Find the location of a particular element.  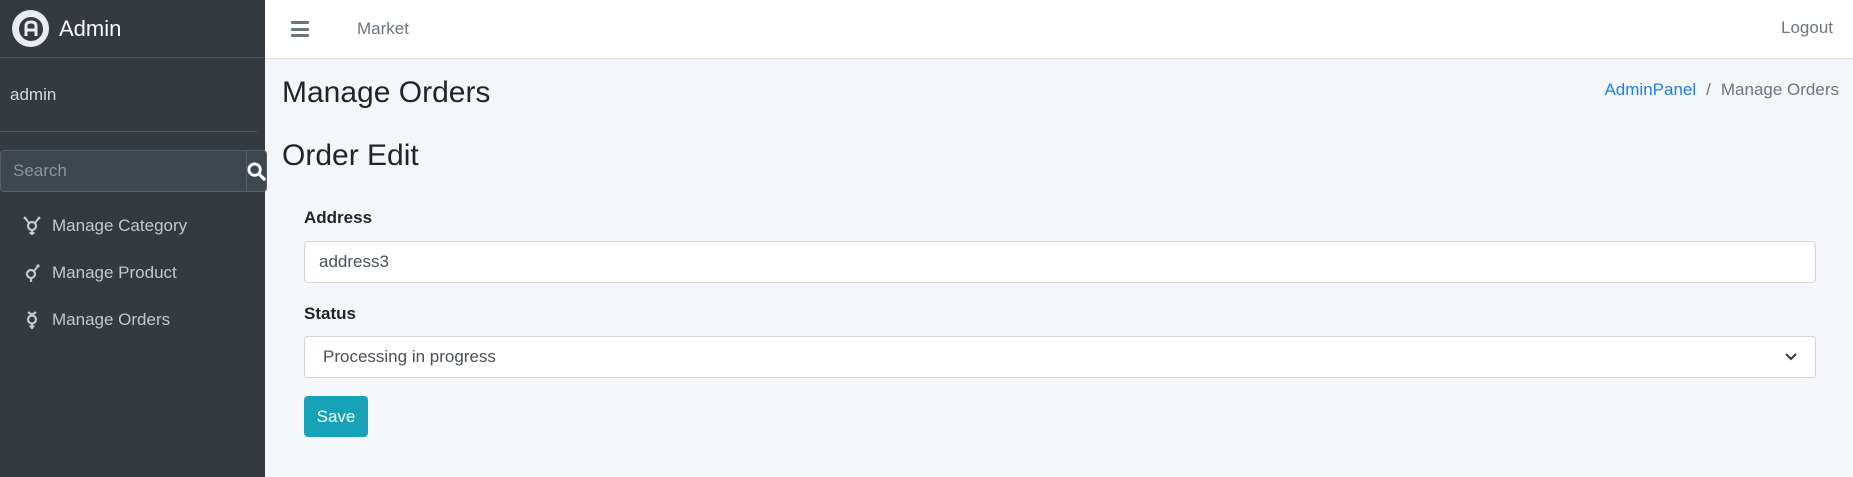

breadcrumb: AdminPanel / Manage Orders is located at coordinates (1721, 90).